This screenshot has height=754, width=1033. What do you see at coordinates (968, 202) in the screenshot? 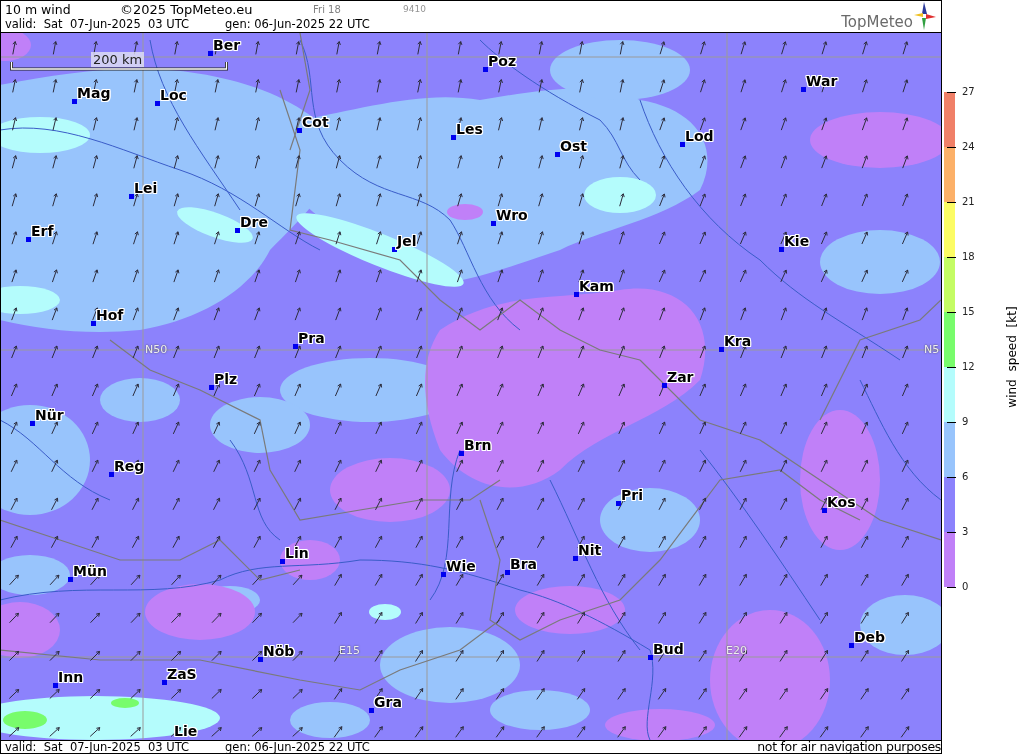
I see `tick-label: 21` at bounding box center [968, 202].